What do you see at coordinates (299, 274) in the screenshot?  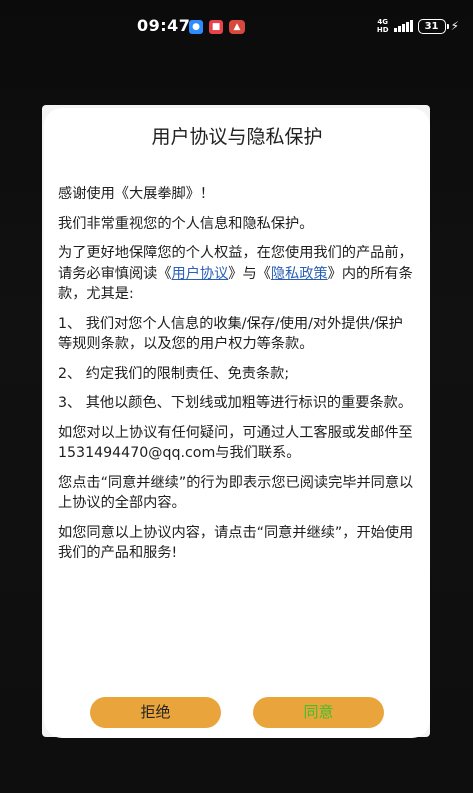 I see `privacy-policy-link: 隐私政策` at bounding box center [299, 274].